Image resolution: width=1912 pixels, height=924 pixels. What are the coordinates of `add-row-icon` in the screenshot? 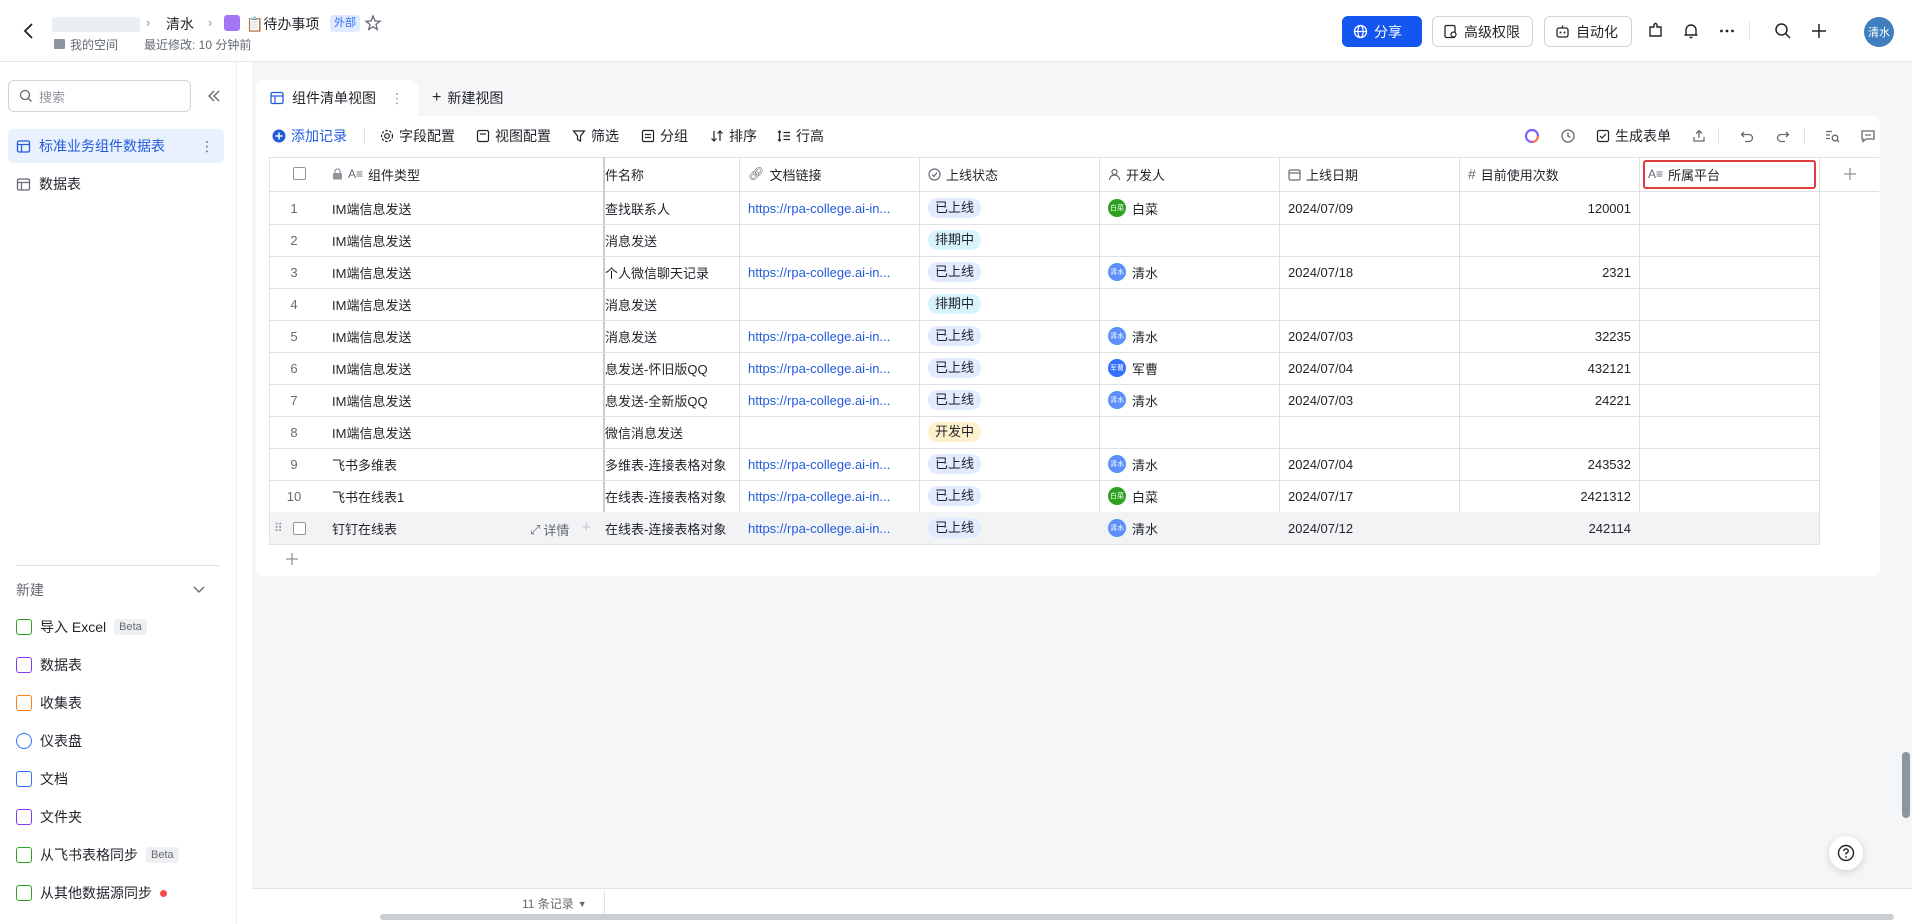 It's located at (292, 559).